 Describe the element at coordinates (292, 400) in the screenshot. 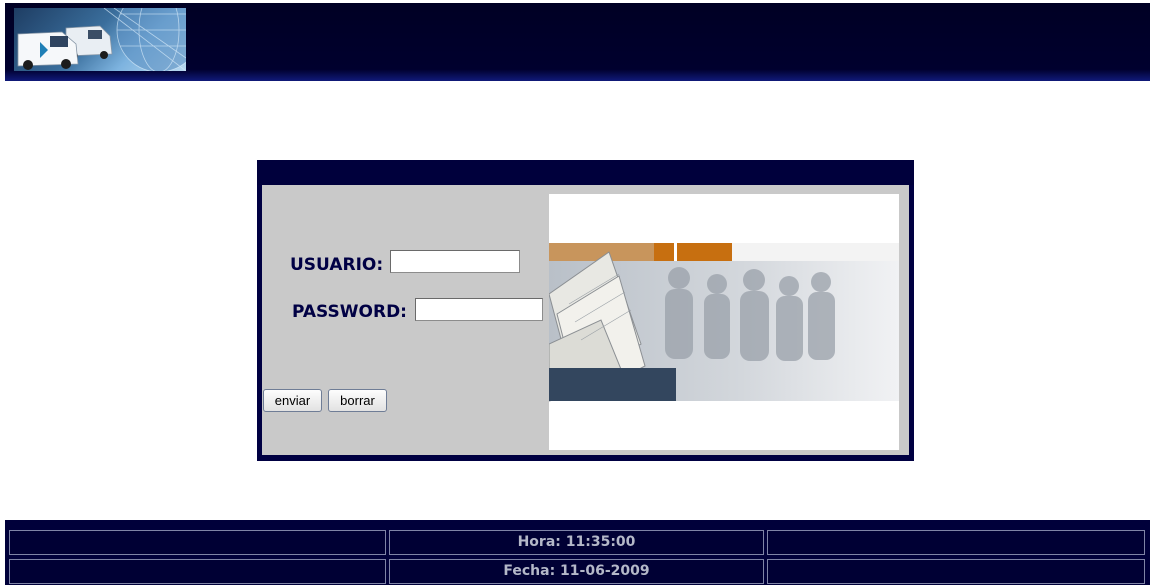

I see `send-button: enviar` at that location.